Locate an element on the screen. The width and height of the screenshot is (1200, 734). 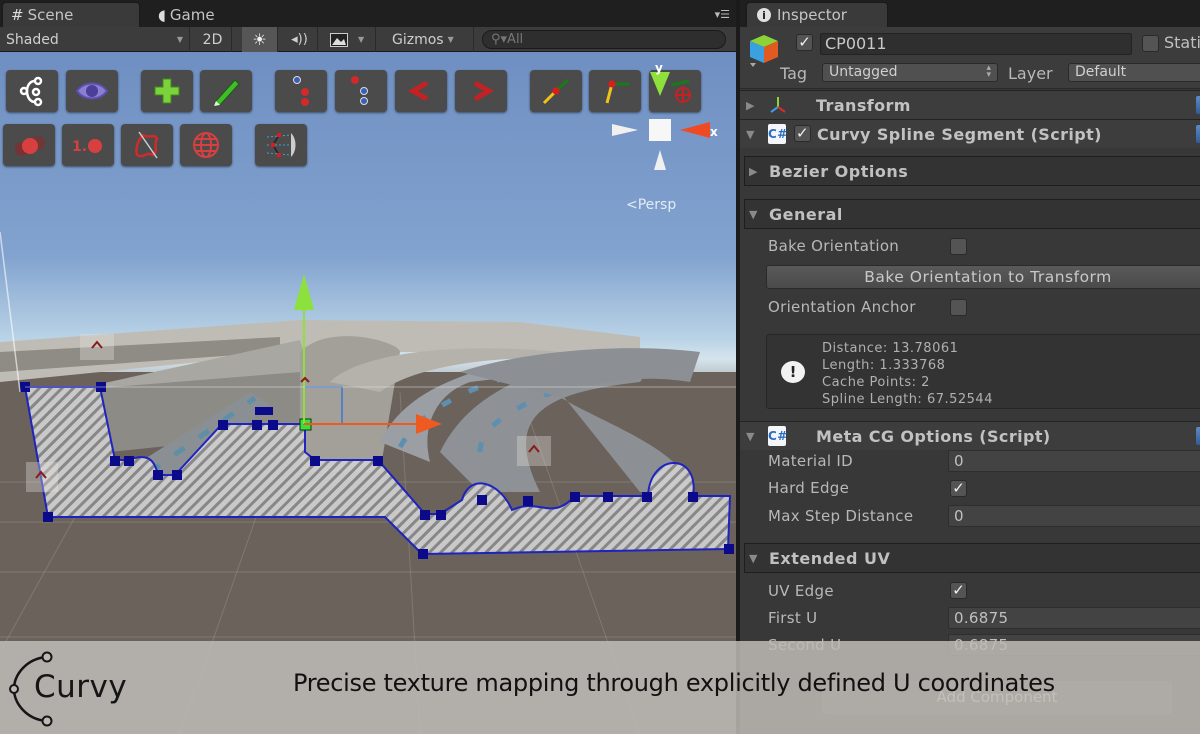
select-last-points-button is located at coordinates (361, 91).